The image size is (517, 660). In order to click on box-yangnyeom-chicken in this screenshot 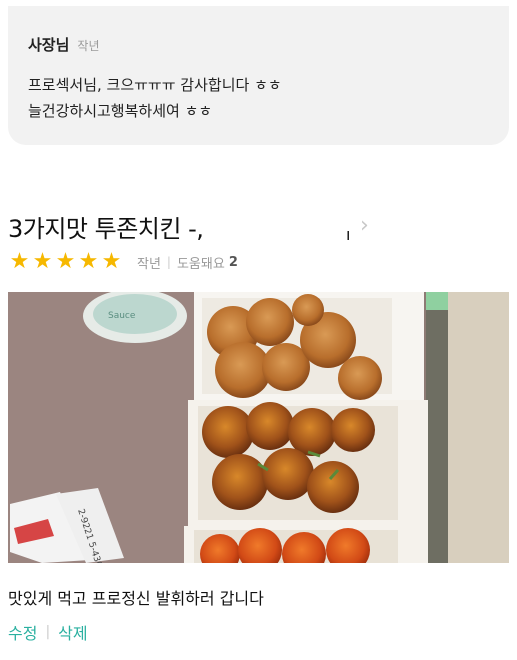, I will do `click(308, 463)`.